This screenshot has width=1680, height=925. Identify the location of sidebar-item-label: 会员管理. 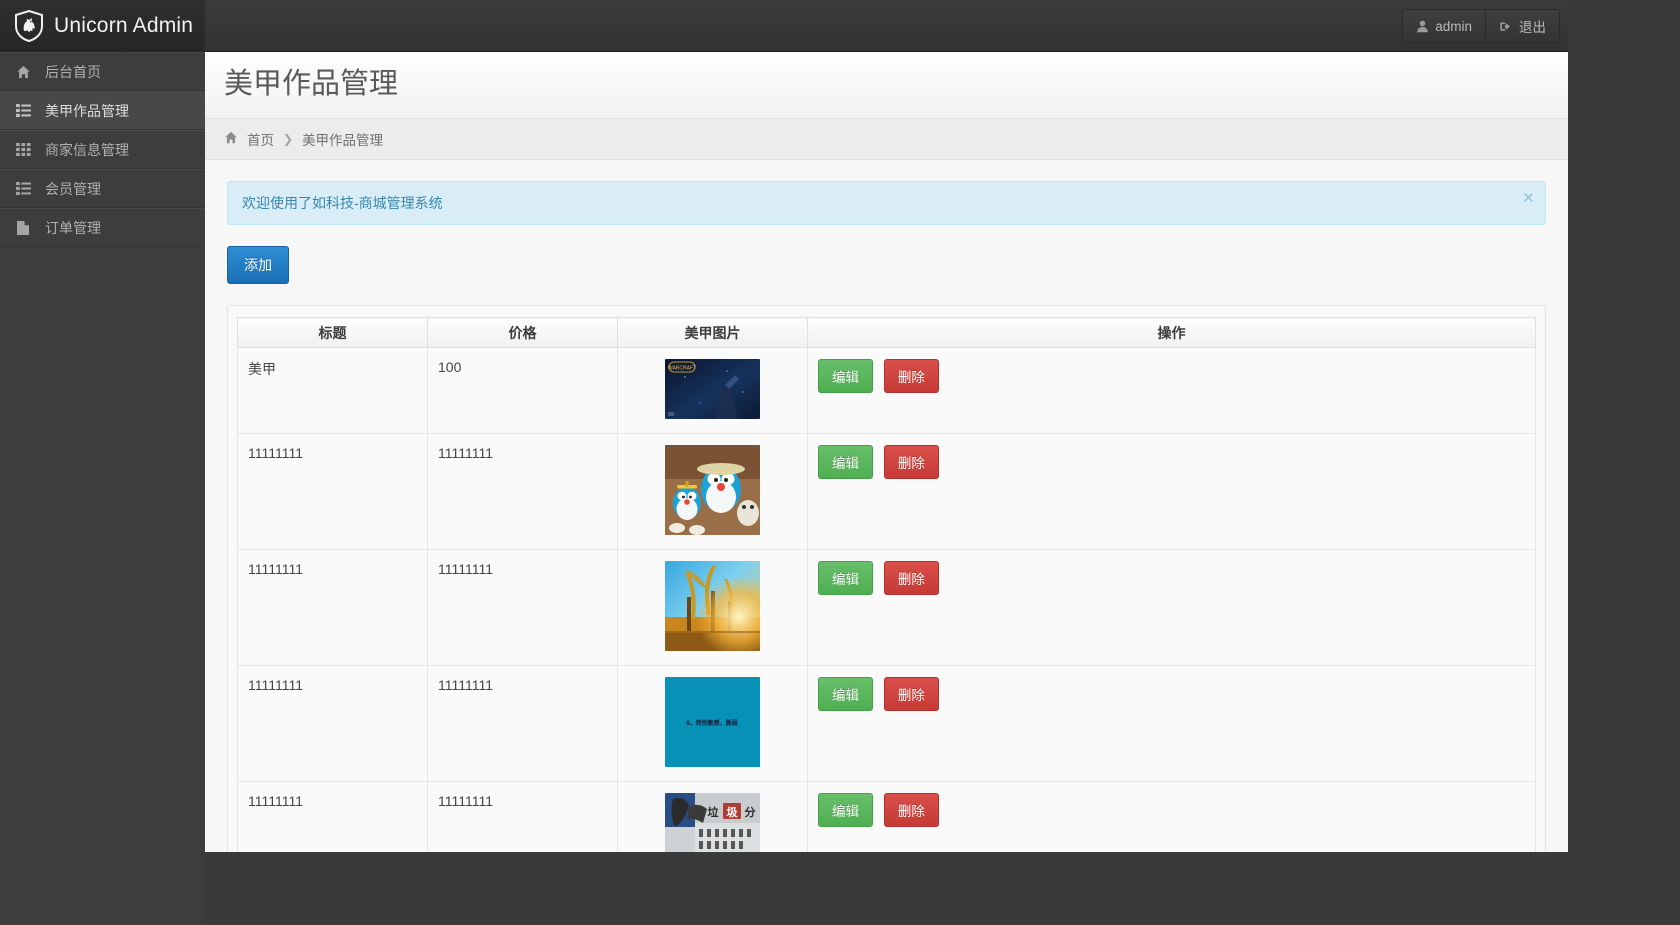
(73, 188).